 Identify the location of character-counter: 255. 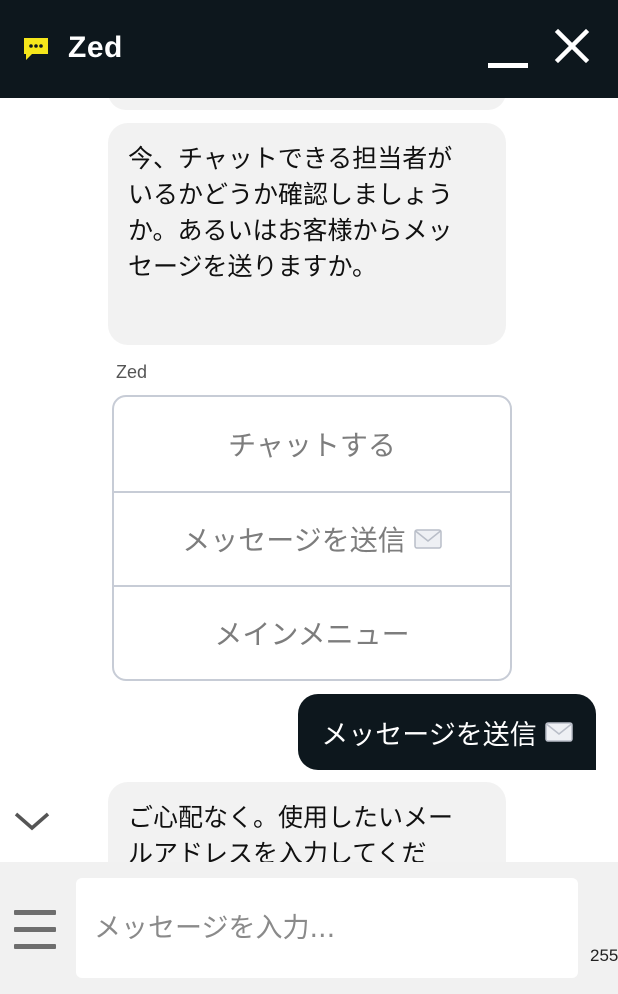
(604, 955).